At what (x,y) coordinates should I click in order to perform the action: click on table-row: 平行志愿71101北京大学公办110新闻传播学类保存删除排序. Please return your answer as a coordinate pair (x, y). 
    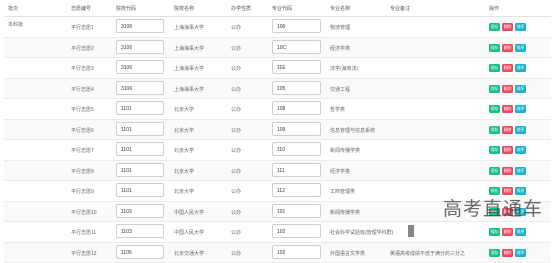
    Looking at the image, I should click on (277, 150).